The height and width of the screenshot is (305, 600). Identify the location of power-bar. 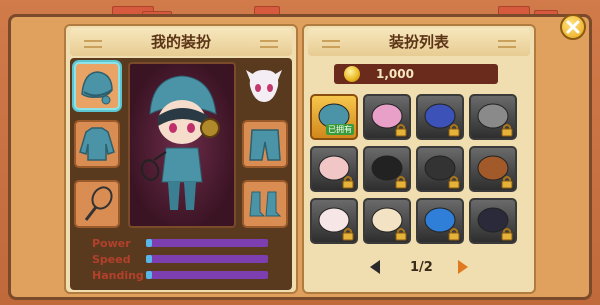
(207, 243).